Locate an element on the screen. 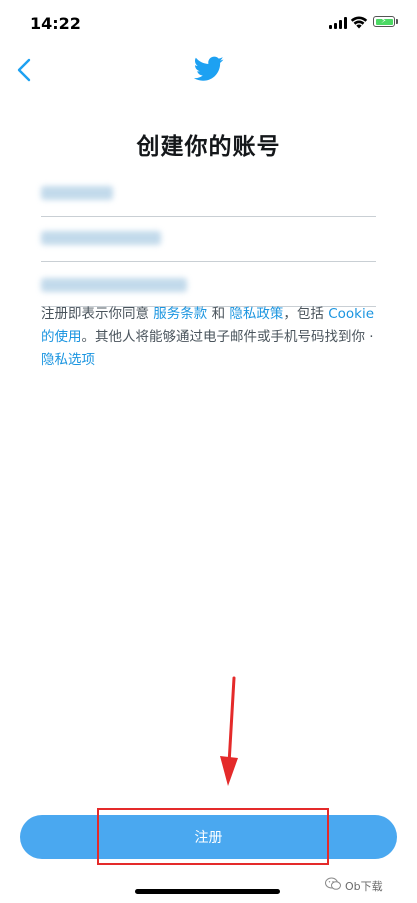 The image size is (417, 903). watermark-text: Ob下载 is located at coordinates (364, 886).